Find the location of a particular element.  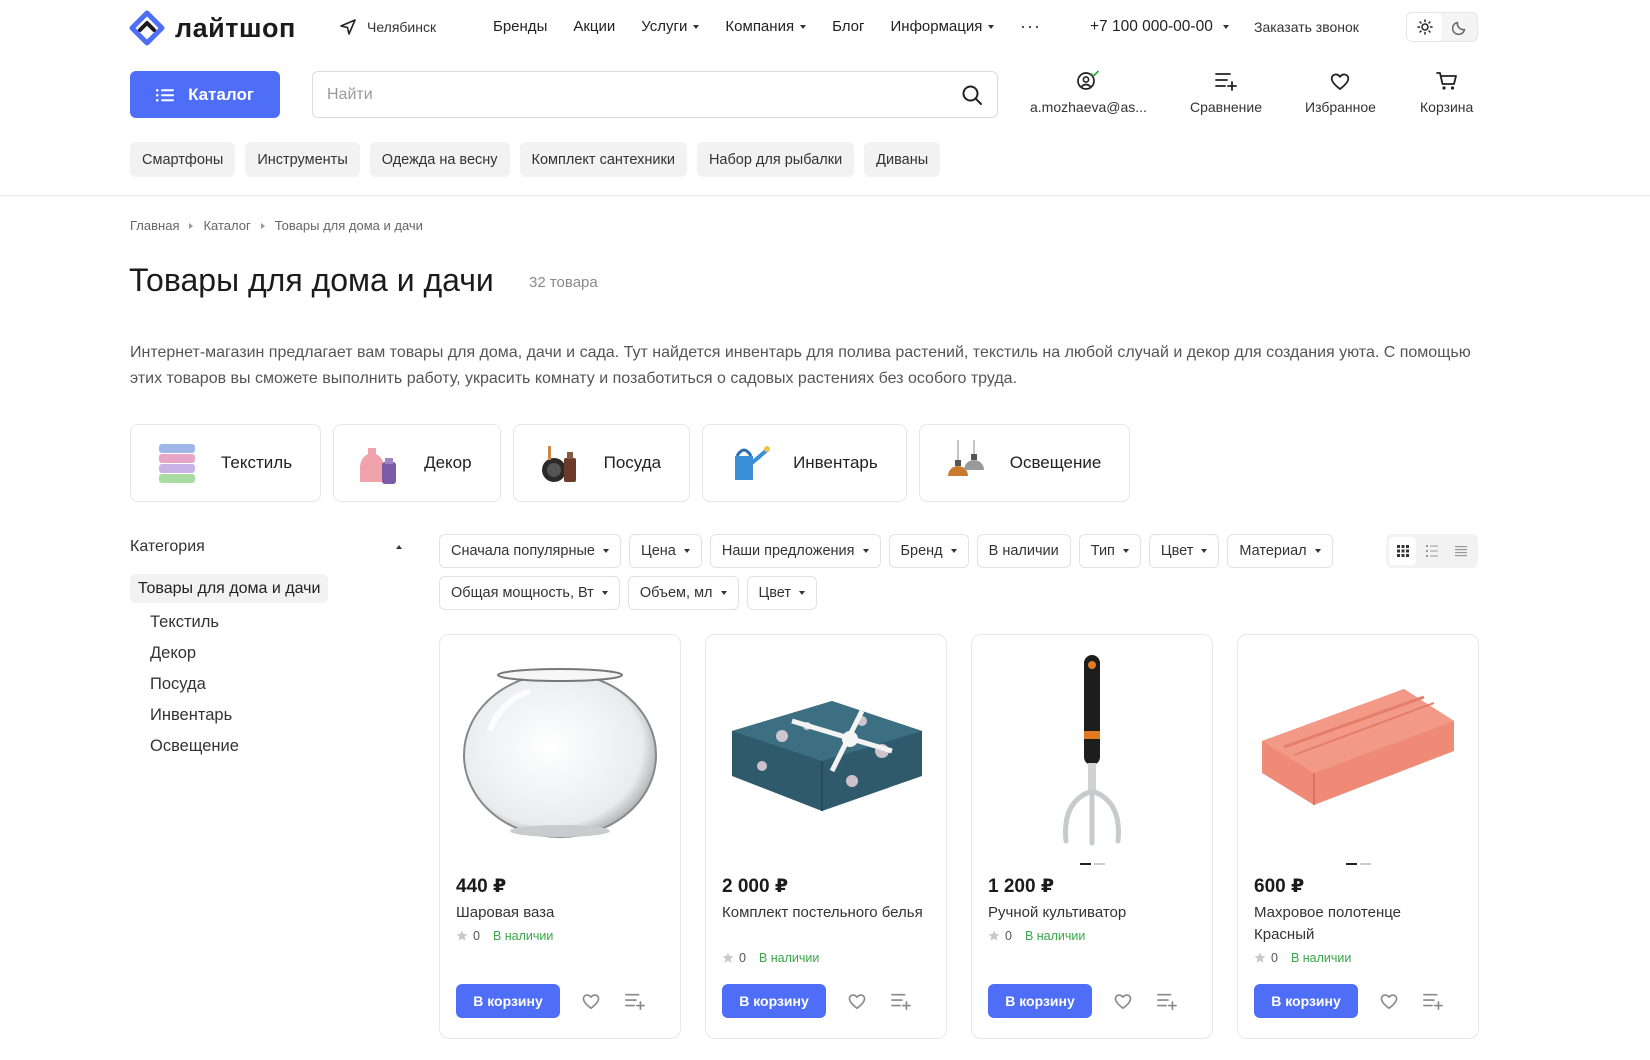

power-filter: Общая мощность, Вт is located at coordinates (529, 593).